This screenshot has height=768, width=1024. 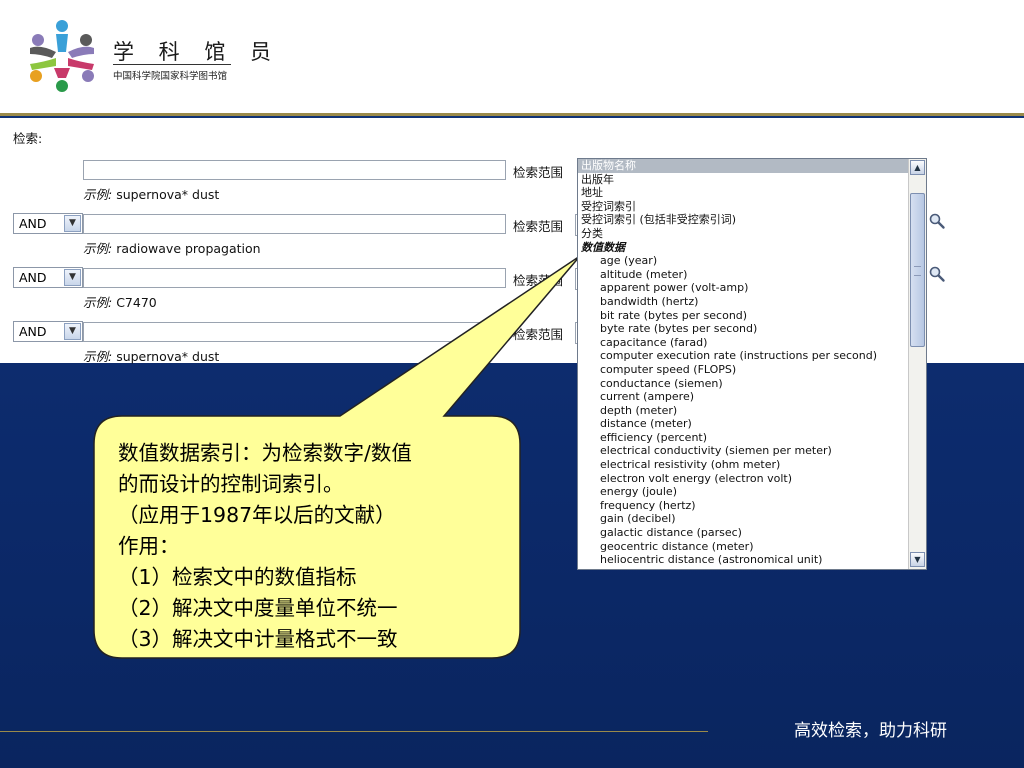 What do you see at coordinates (743, 302) in the screenshot?
I see `dropdown-option: bandwidth (hertz)` at bounding box center [743, 302].